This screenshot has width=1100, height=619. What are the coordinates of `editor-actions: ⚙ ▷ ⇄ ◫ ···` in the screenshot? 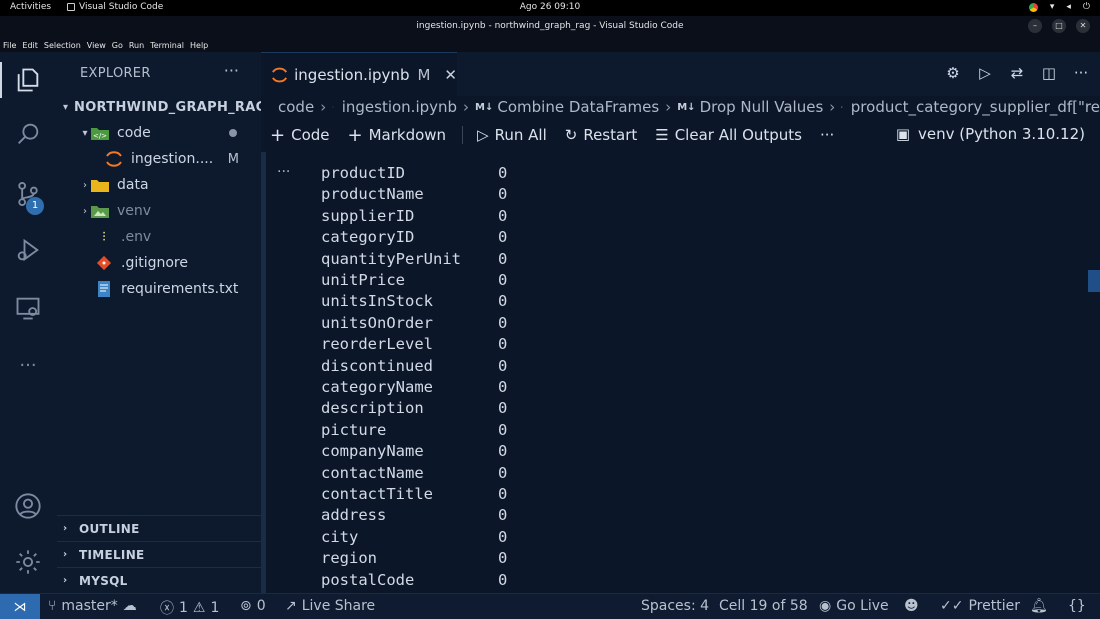 It's located at (1017, 73).